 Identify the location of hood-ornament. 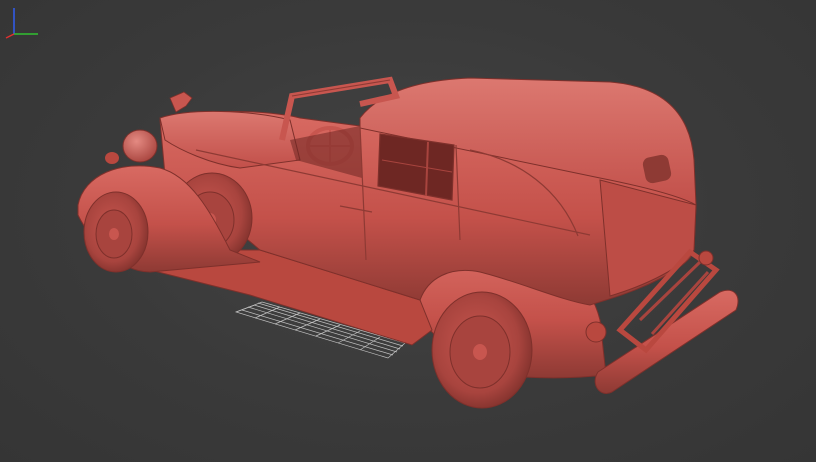
(181, 102).